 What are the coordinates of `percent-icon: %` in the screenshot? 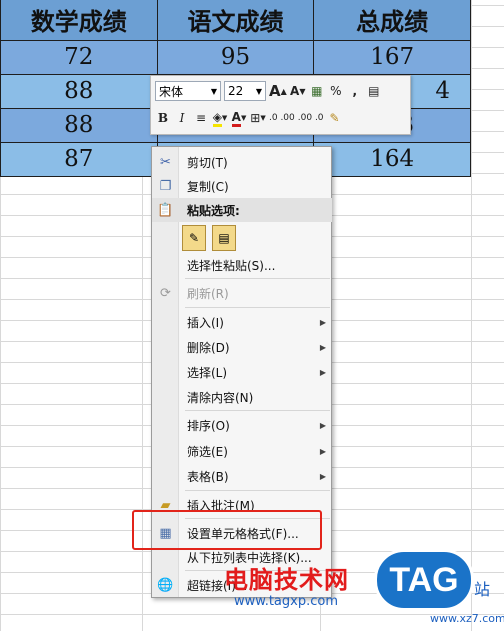 It's located at (336, 91).